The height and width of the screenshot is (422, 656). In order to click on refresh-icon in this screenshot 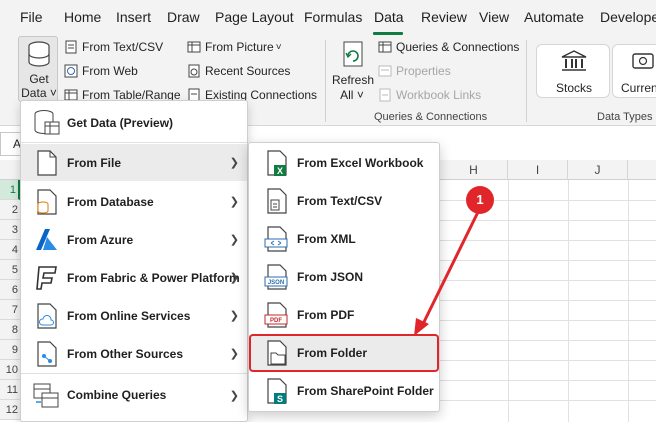, I will do `click(353, 54)`.